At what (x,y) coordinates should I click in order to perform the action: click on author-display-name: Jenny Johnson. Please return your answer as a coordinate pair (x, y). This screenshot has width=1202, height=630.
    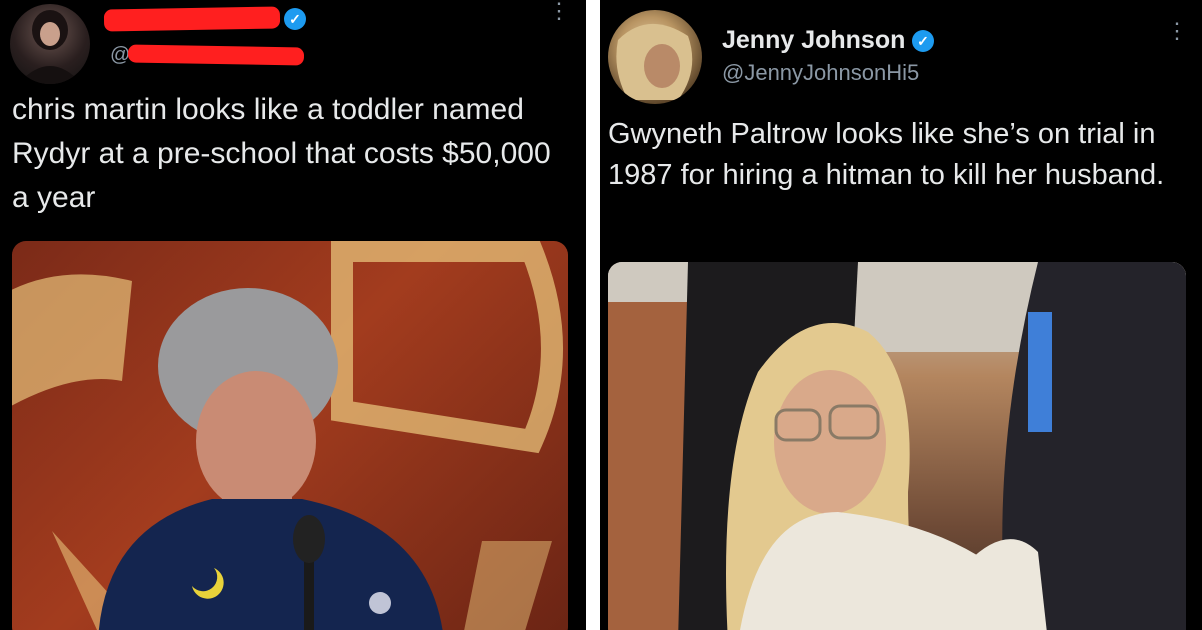
    Looking at the image, I should click on (813, 40).